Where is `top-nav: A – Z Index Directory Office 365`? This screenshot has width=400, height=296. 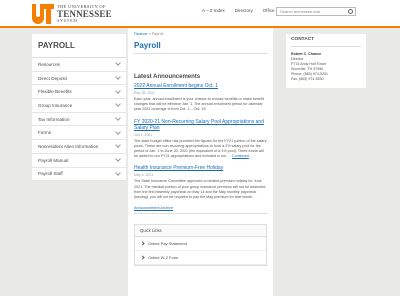 top-nav: A – Z Index Directory Office 365 is located at coordinates (242, 10).